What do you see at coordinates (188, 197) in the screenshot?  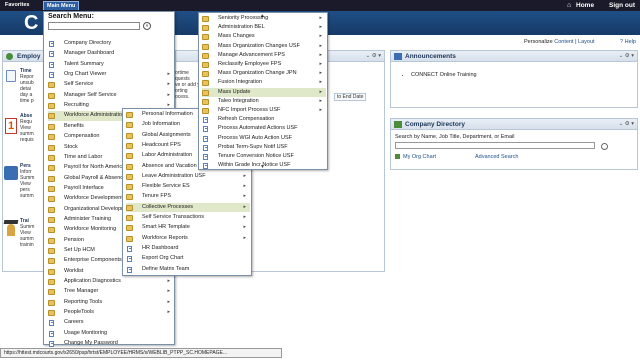 I see `menu-item: Tenure FPS ▸` at bounding box center [188, 197].